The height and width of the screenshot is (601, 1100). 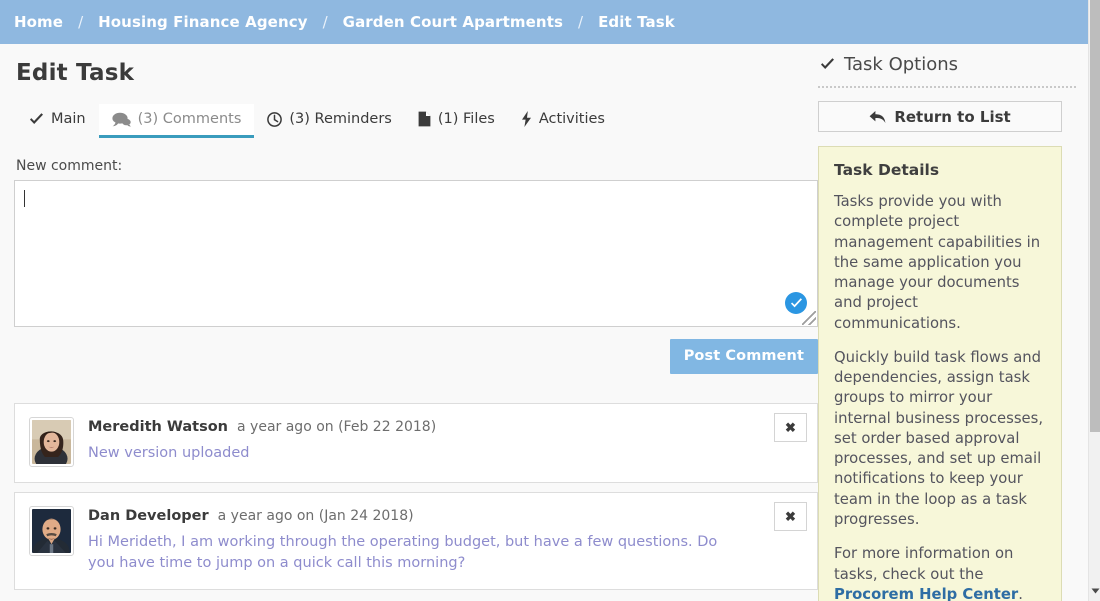 What do you see at coordinates (1020, 593) in the screenshot?
I see `task-details-paragraph-3-suffix: .` at bounding box center [1020, 593].